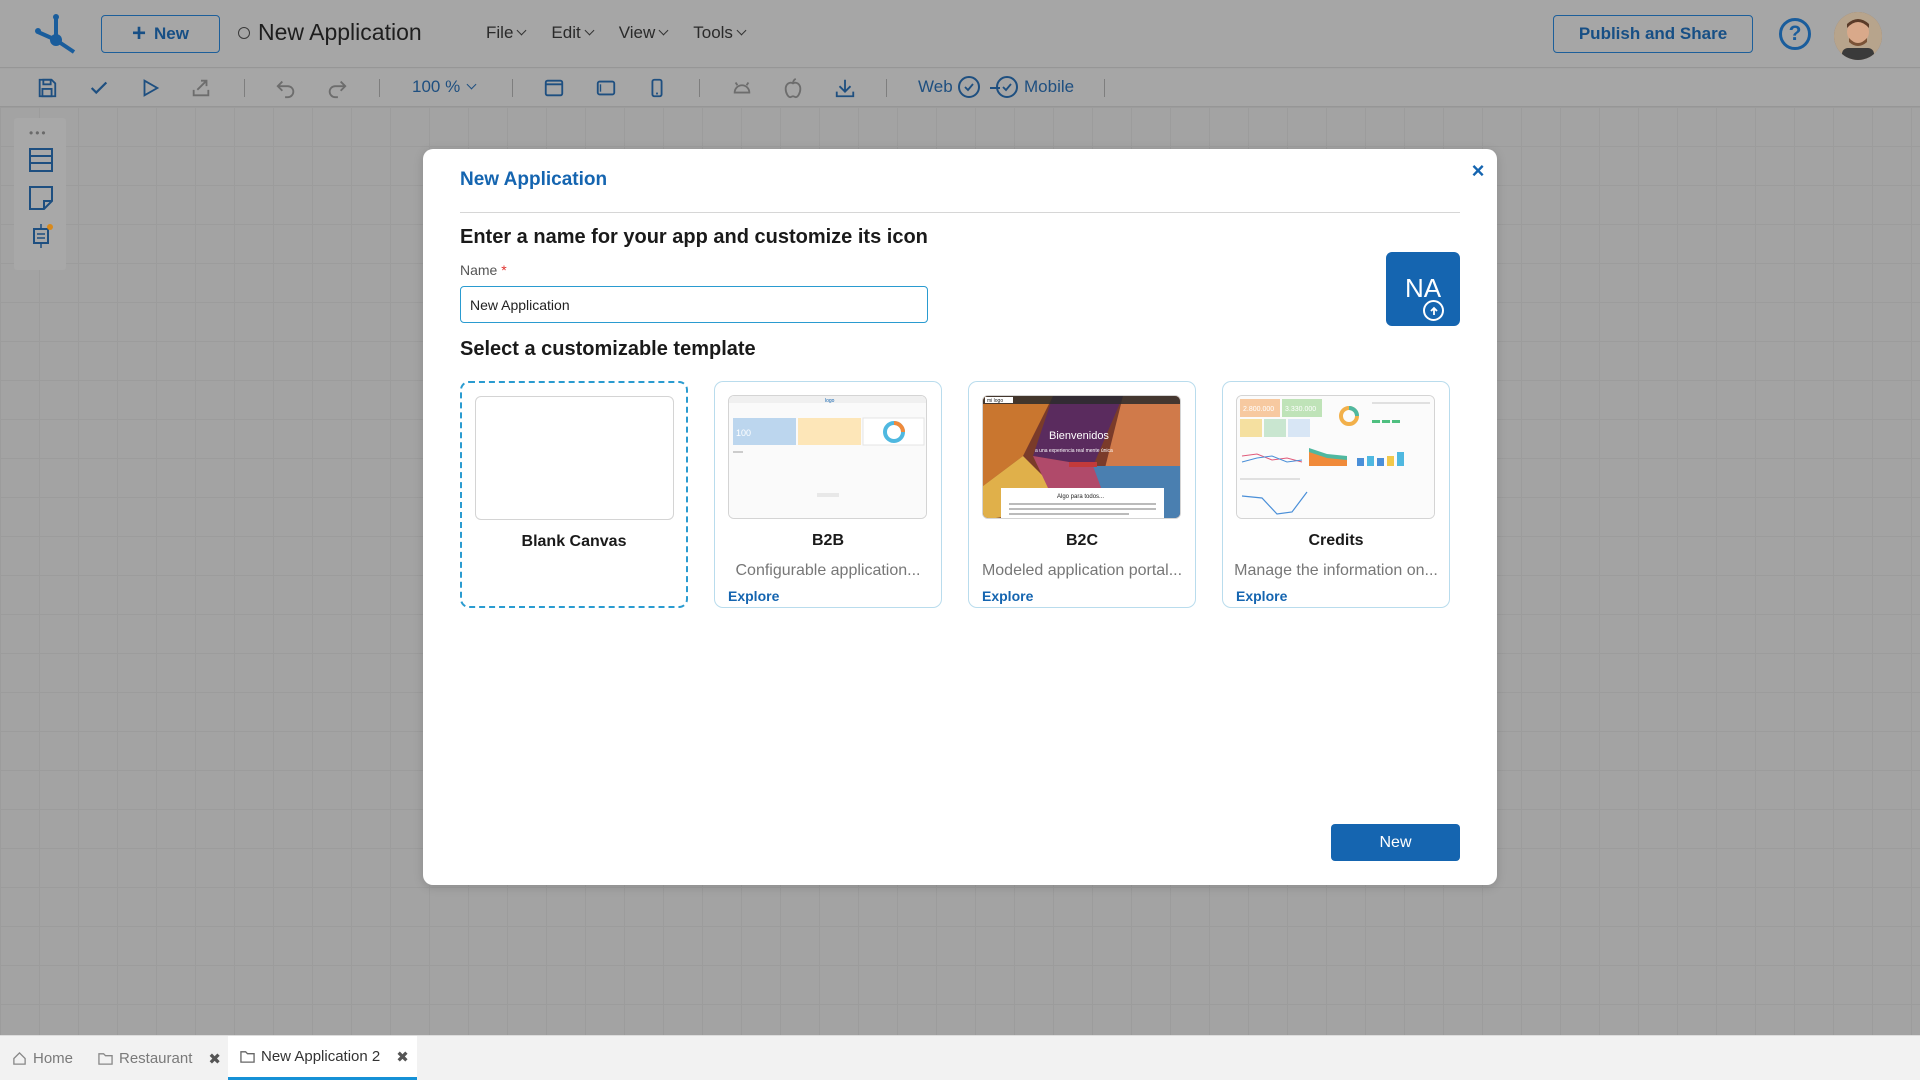 This screenshot has width=1920, height=1080. I want to click on apple-icon, so click(793, 88).